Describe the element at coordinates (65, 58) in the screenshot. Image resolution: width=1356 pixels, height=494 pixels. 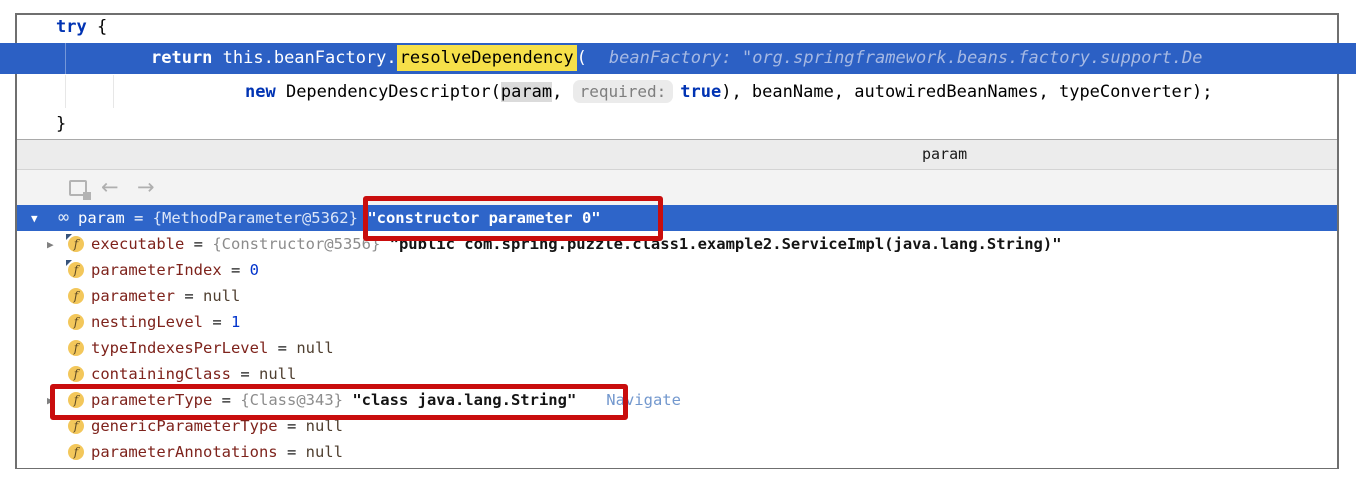
I see `gutter-separator` at that location.